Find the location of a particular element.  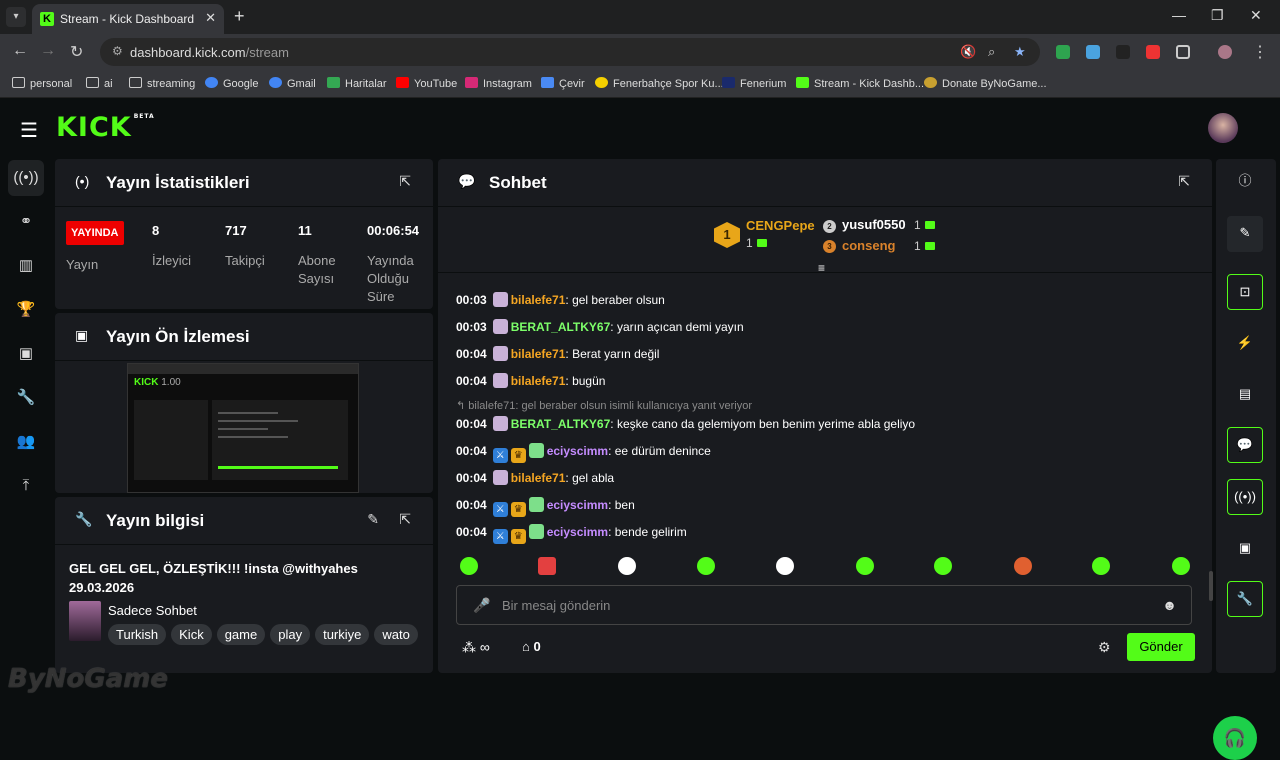

camera-icon: ▣ is located at coordinates (1245, 549).